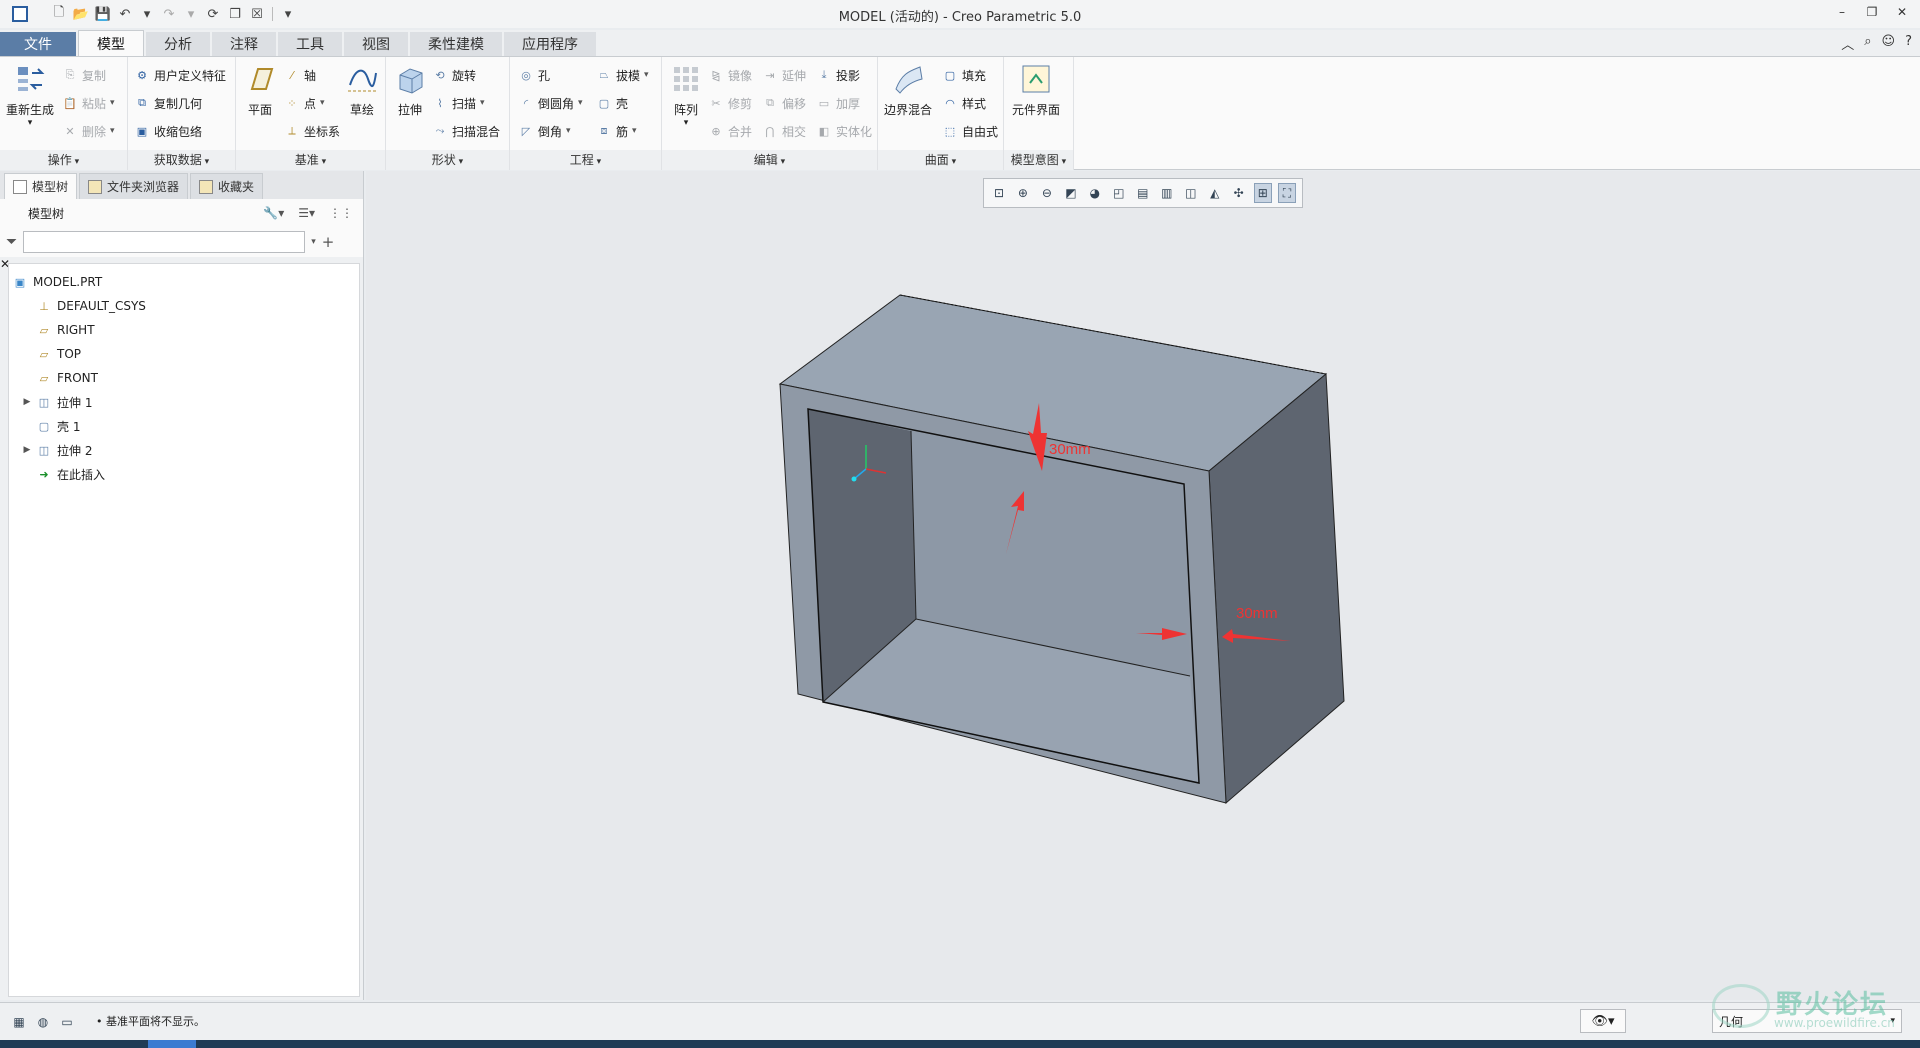  Describe the element at coordinates (341, 213) in the screenshot. I see `tree-filter-settings-icon: ⋮⋮` at that location.